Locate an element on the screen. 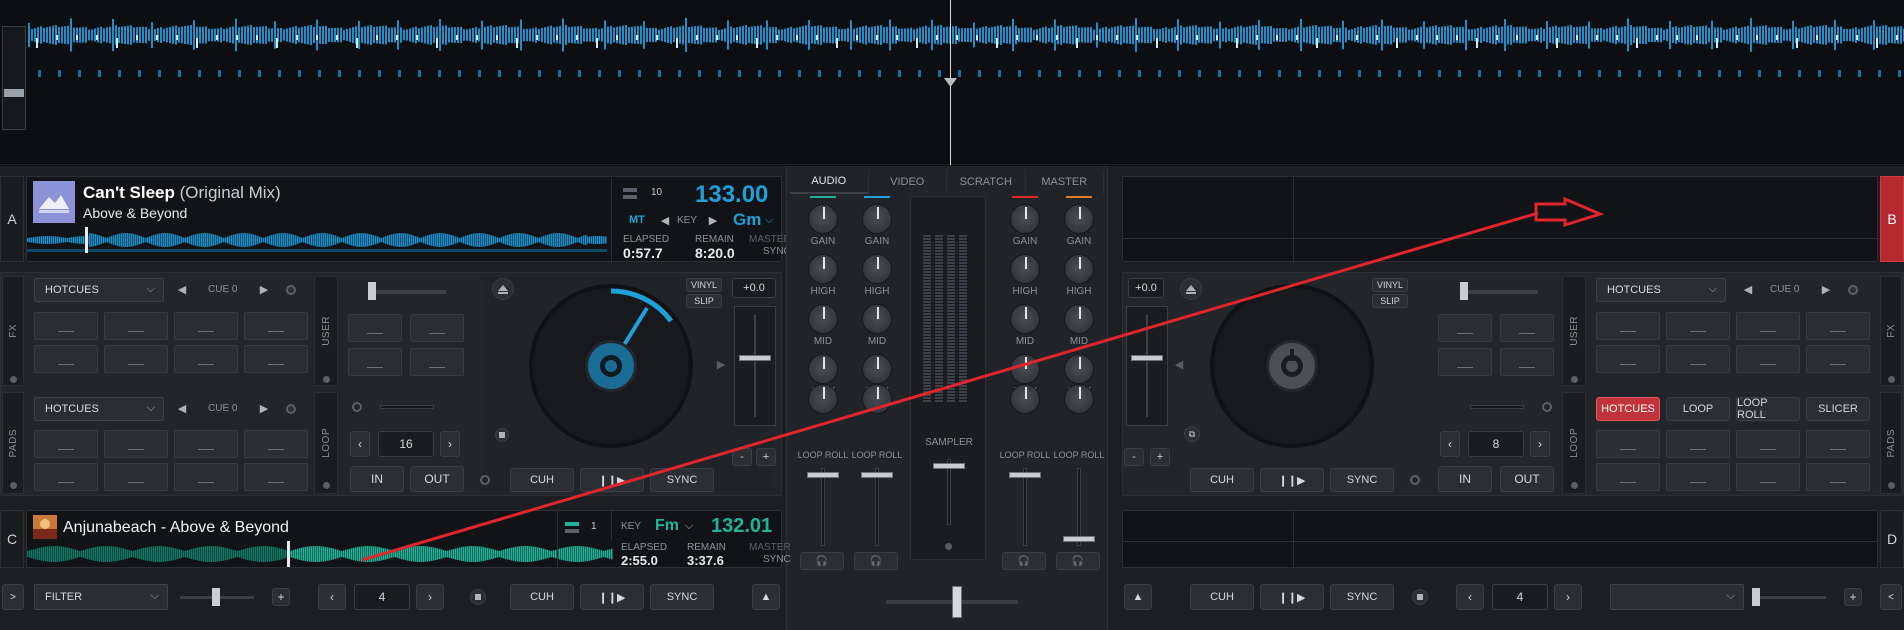  sampler-toggle-dot is located at coordinates (948, 546).